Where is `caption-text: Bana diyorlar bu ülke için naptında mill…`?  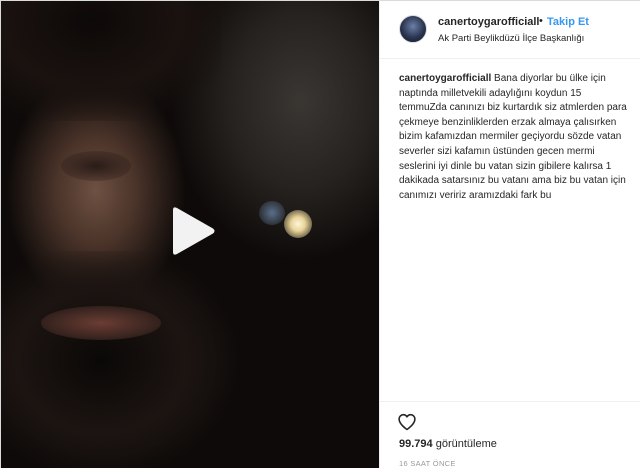 caption-text: Bana diyorlar bu ülke için naptında mill… is located at coordinates (513, 137).